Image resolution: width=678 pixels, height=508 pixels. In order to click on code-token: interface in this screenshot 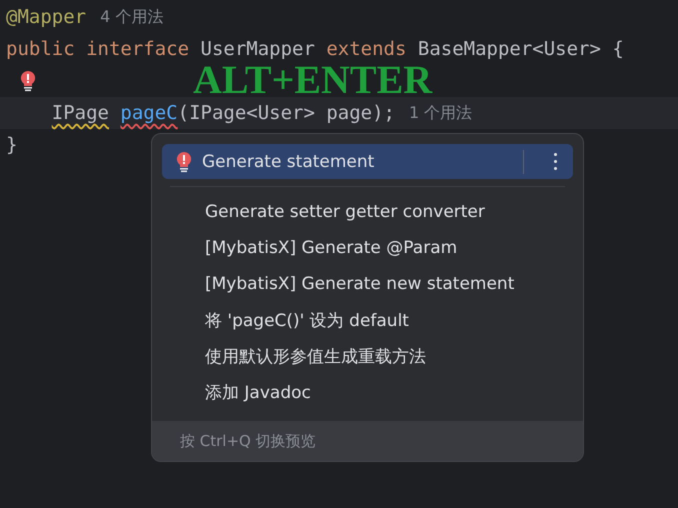, I will do `click(138, 49)`.